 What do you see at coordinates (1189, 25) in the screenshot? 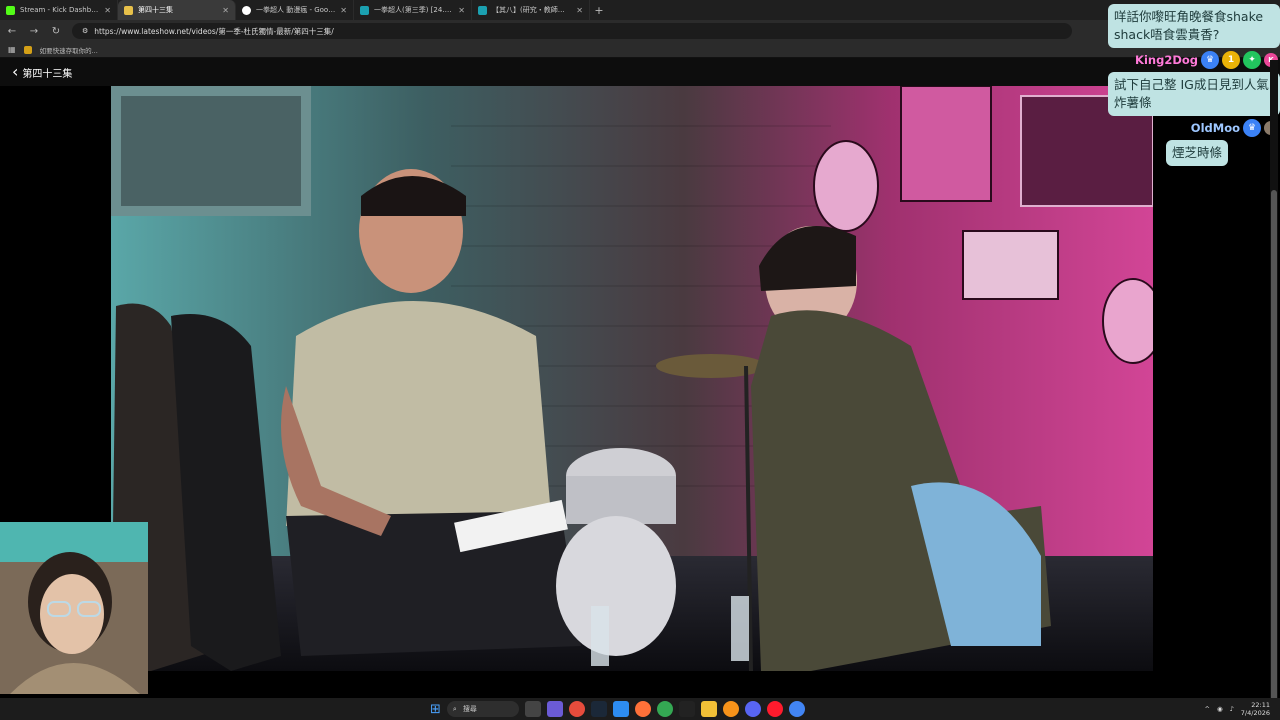
I see `chat-message-text: 咩話你嚟旺角晚餐食shake shack唔食雲貴香?` at bounding box center [1189, 25].